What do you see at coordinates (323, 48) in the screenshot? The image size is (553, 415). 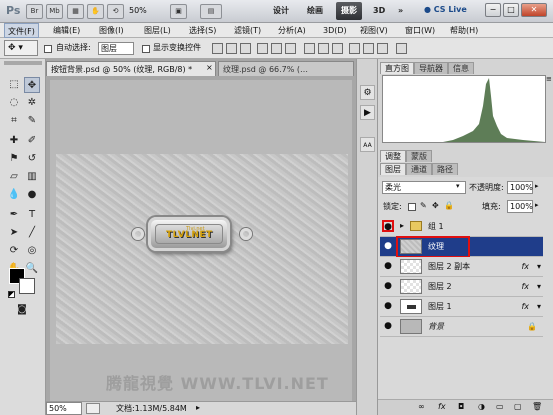 I see `distribute-vcenter-icon` at bounding box center [323, 48].